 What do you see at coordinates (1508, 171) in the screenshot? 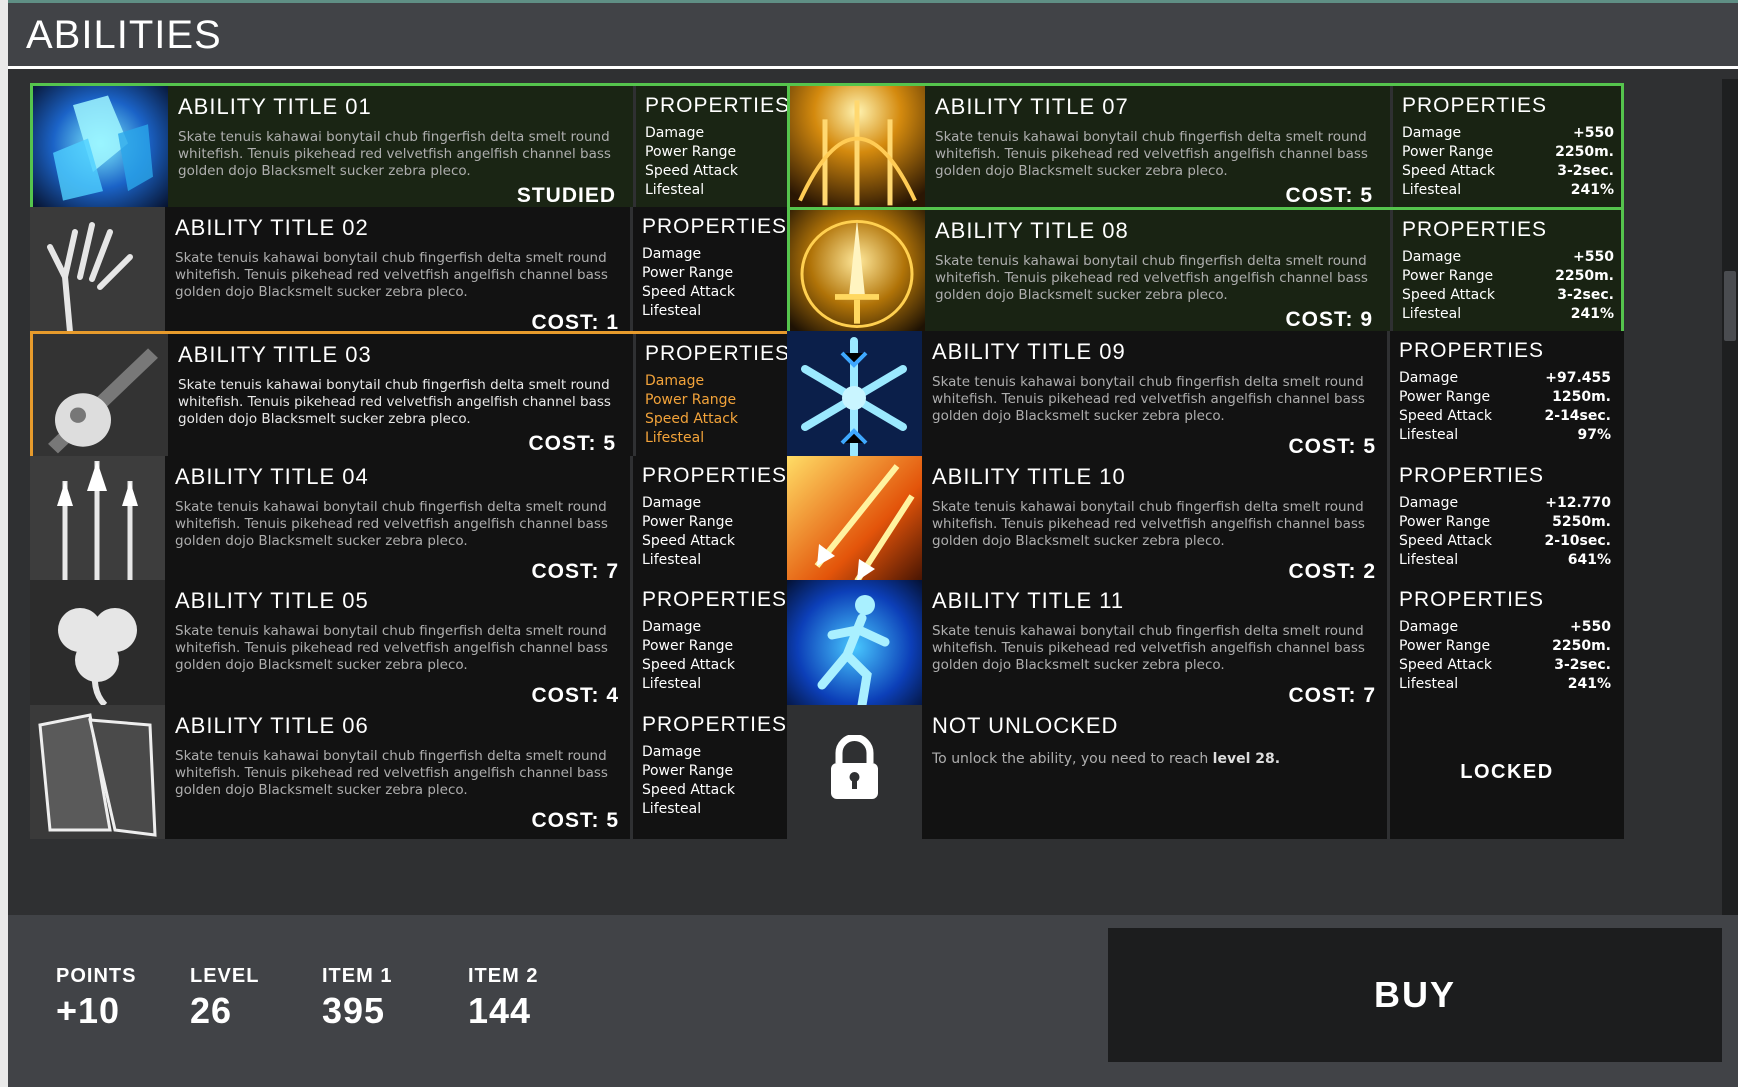
I see `property-row: Speed Attack 3-2sec.` at bounding box center [1508, 171].